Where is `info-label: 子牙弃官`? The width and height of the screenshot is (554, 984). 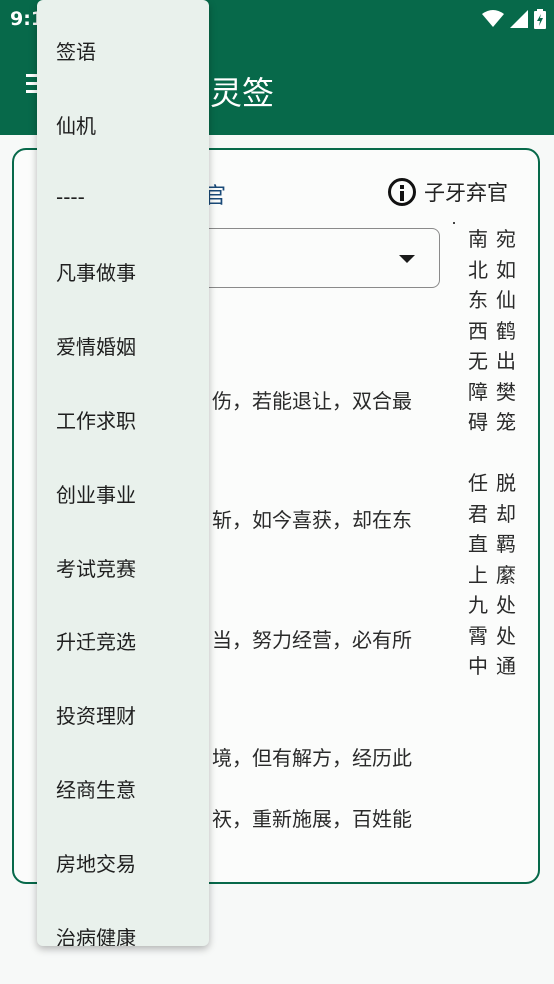 info-label: 子牙弃官 is located at coordinates (466, 193).